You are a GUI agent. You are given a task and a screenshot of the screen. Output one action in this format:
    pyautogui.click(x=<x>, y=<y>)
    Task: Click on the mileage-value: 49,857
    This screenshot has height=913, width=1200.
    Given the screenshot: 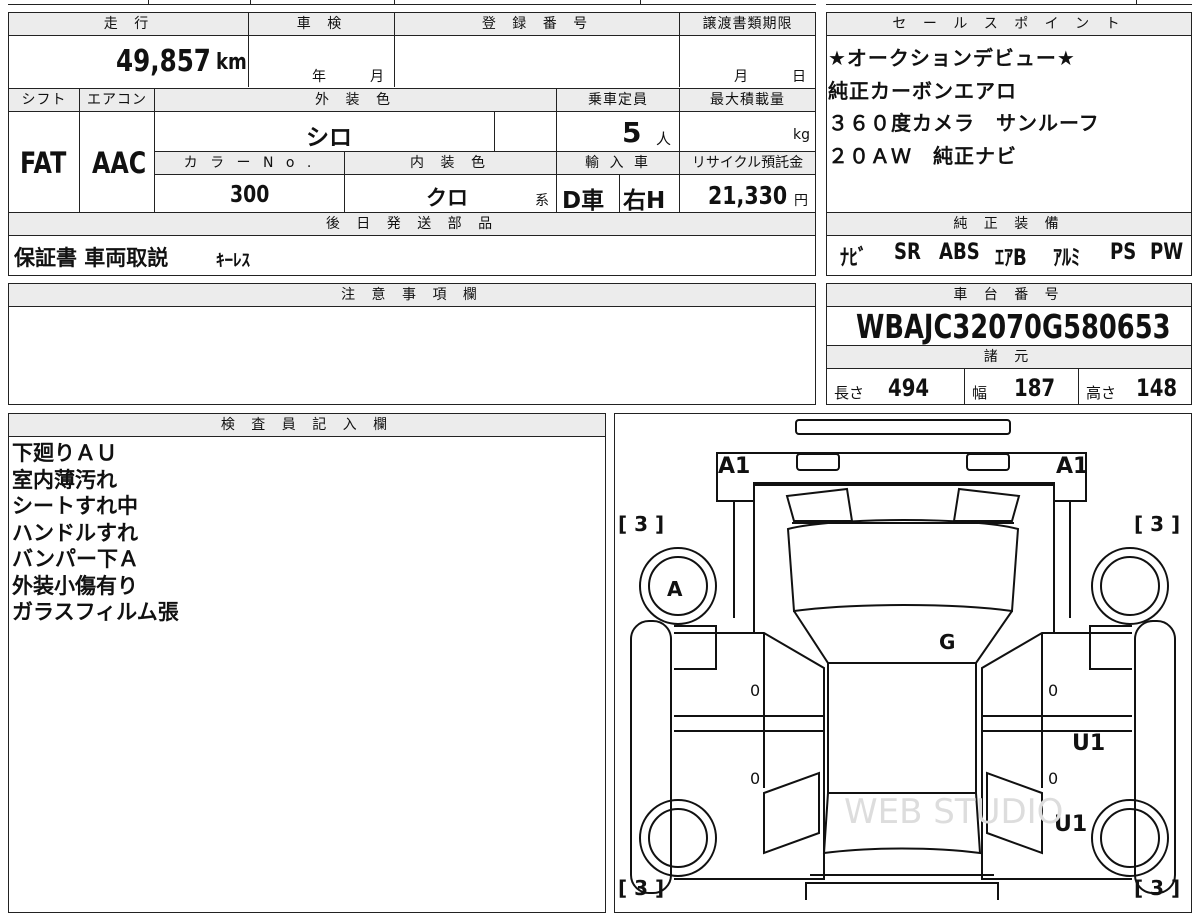 What is the action you would take?
    pyautogui.click(x=163, y=61)
    